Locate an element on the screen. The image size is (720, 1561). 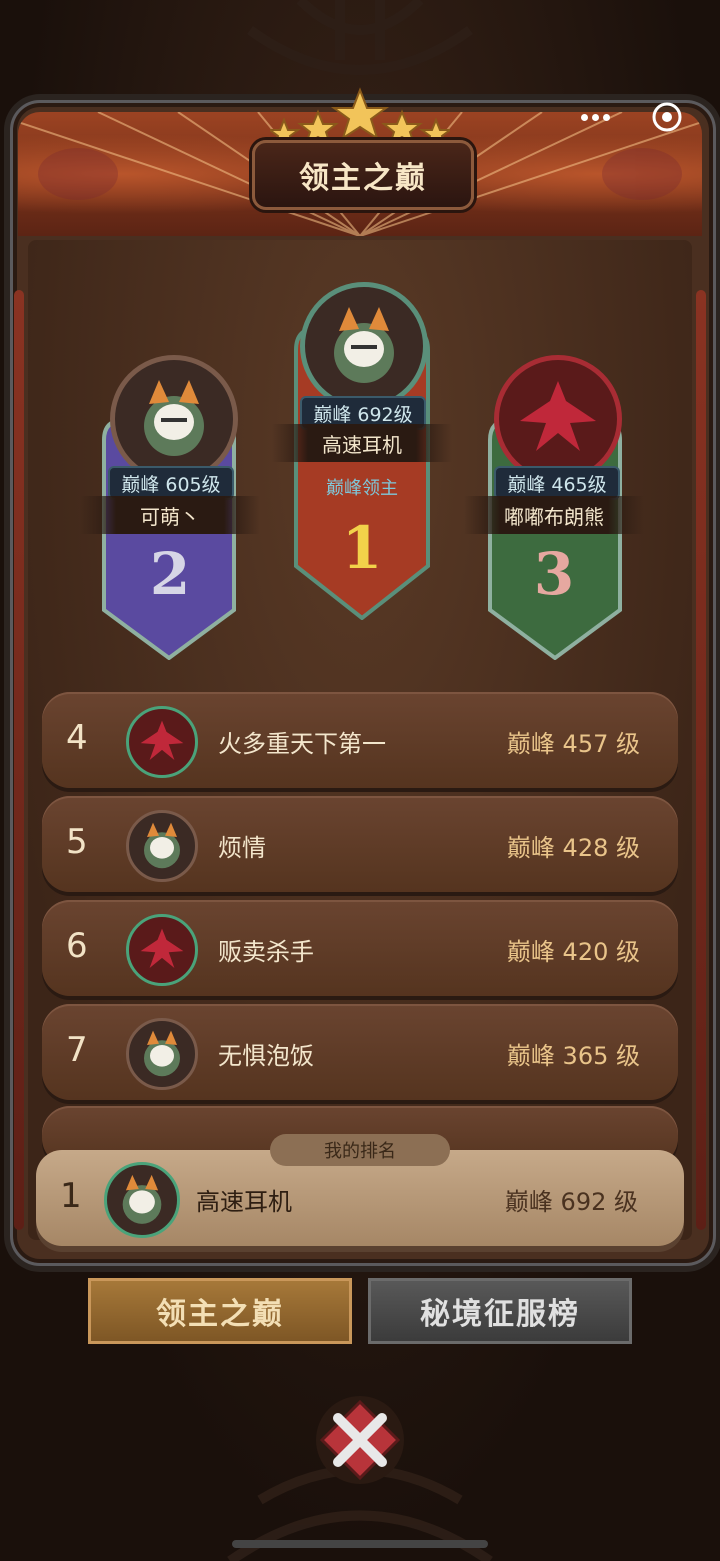
close-icon is located at coordinates (360, 1440).